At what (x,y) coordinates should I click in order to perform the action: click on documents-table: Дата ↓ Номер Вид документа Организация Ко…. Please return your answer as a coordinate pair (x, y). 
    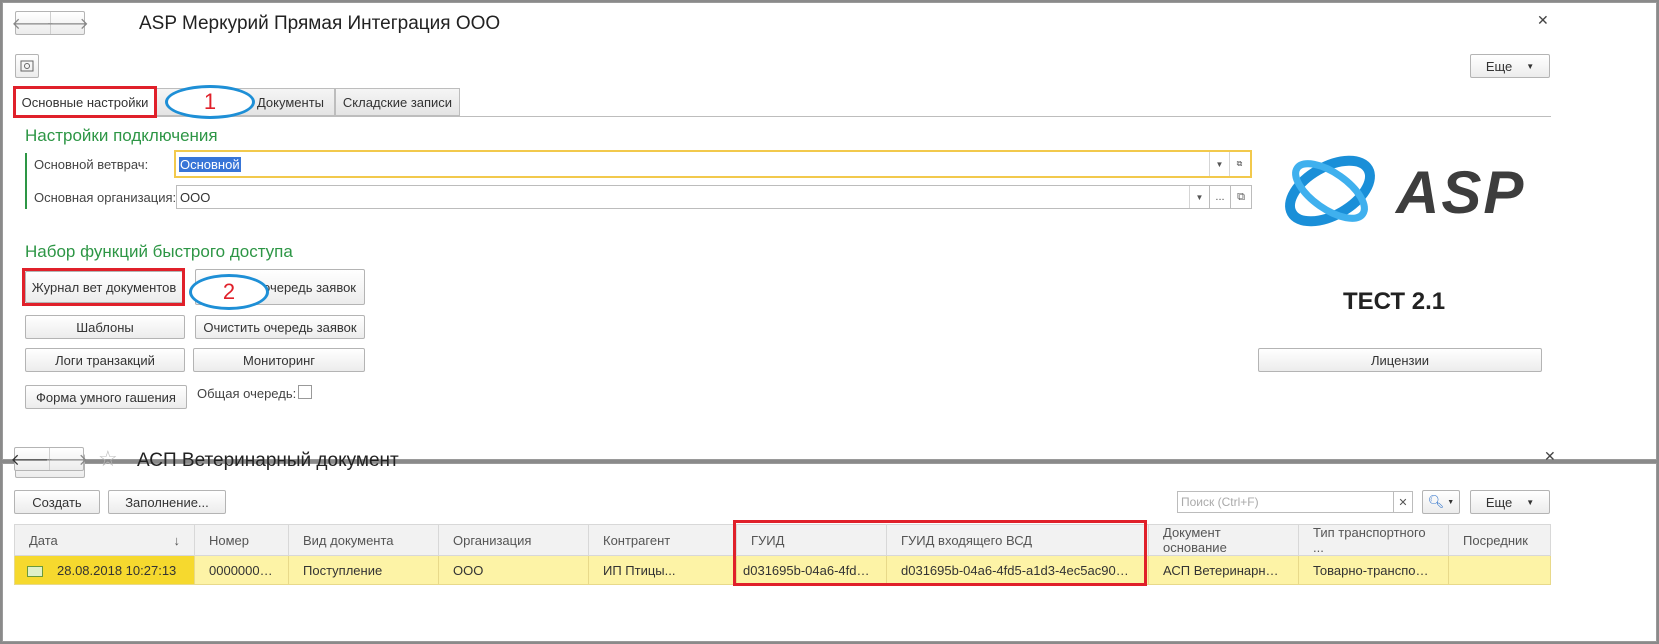
    Looking at the image, I should click on (782, 554).